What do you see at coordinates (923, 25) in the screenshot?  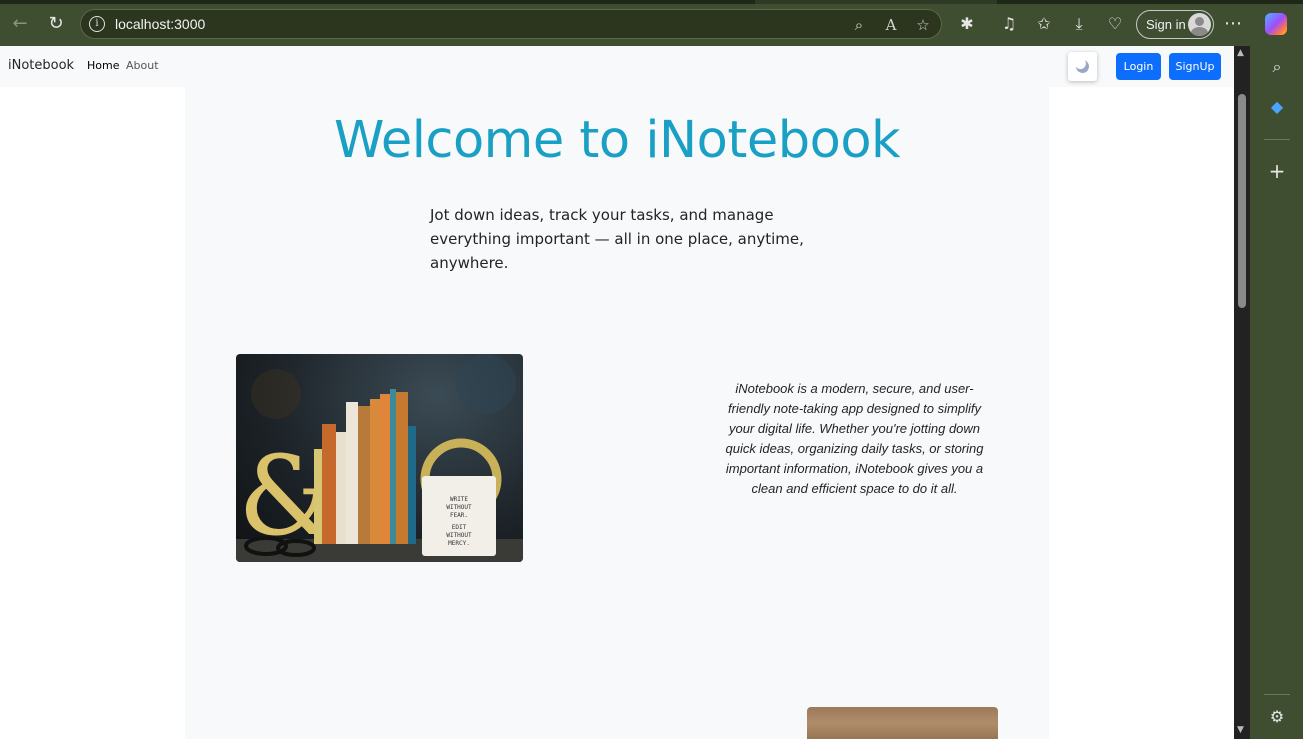 I see `favorite-star-icon: ☆` at bounding box center [923, 25].